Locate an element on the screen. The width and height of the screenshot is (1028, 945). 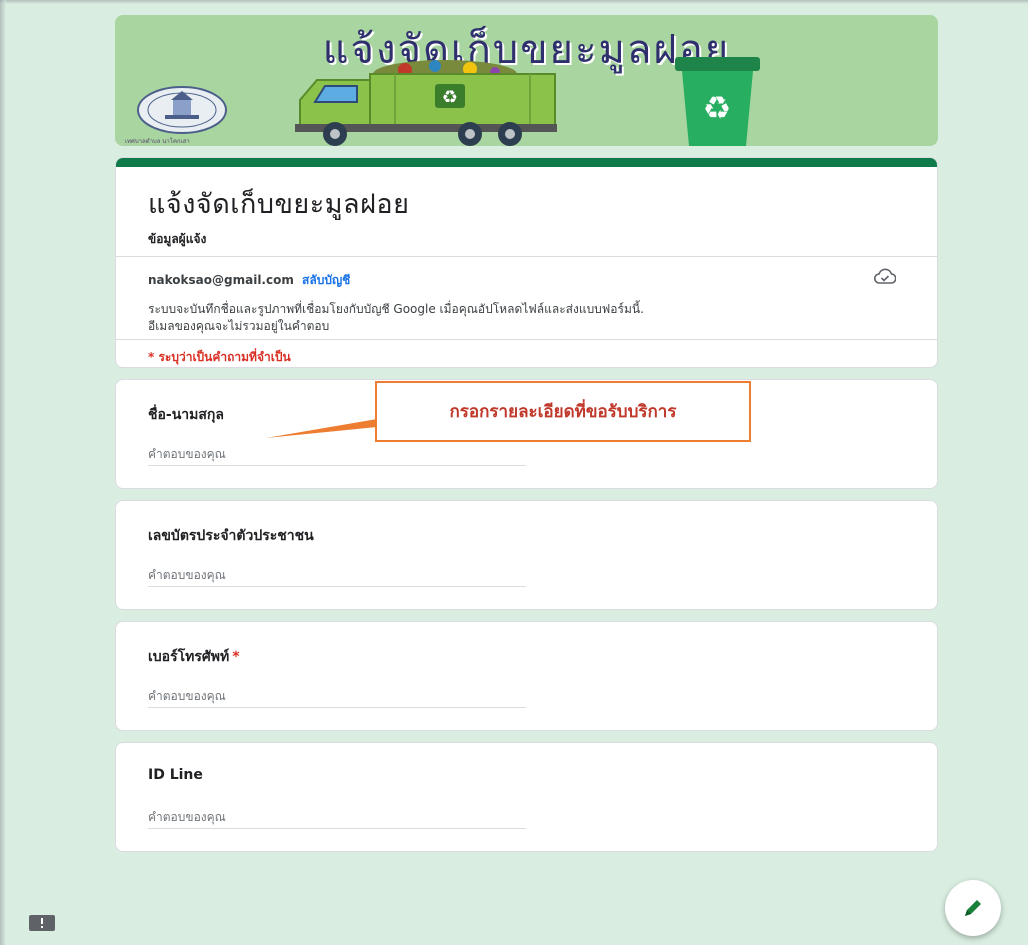
edit-button is located at coordinates (973, 908).